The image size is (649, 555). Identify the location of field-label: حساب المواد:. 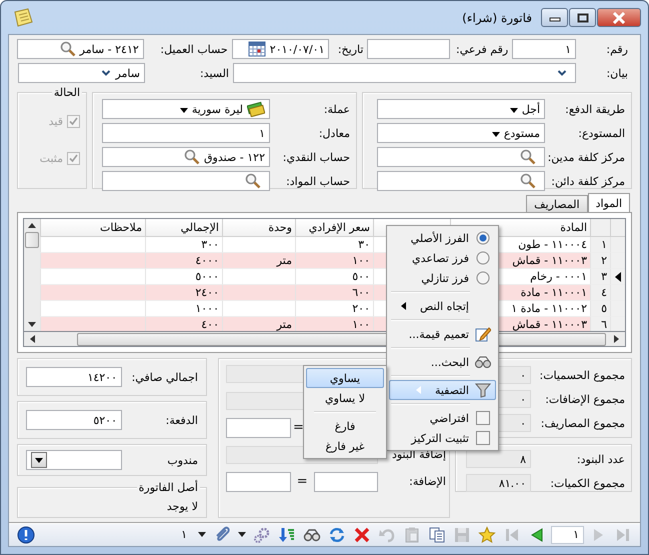
(318, 181).